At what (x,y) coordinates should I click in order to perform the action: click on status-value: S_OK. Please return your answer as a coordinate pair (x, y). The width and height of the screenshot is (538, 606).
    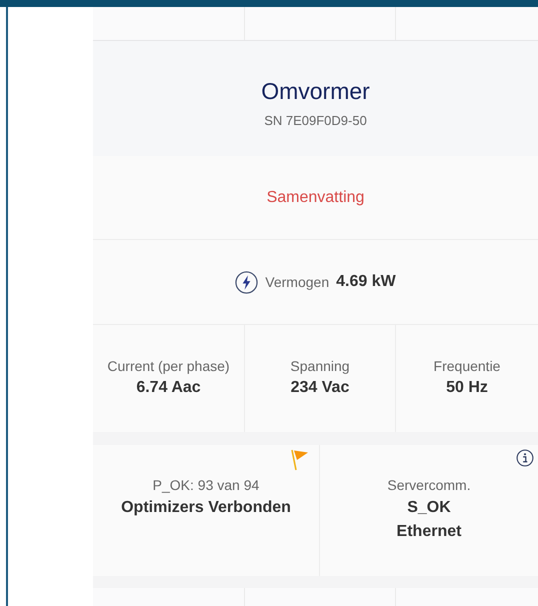
    Looking at the image, I should click on (429, 508).